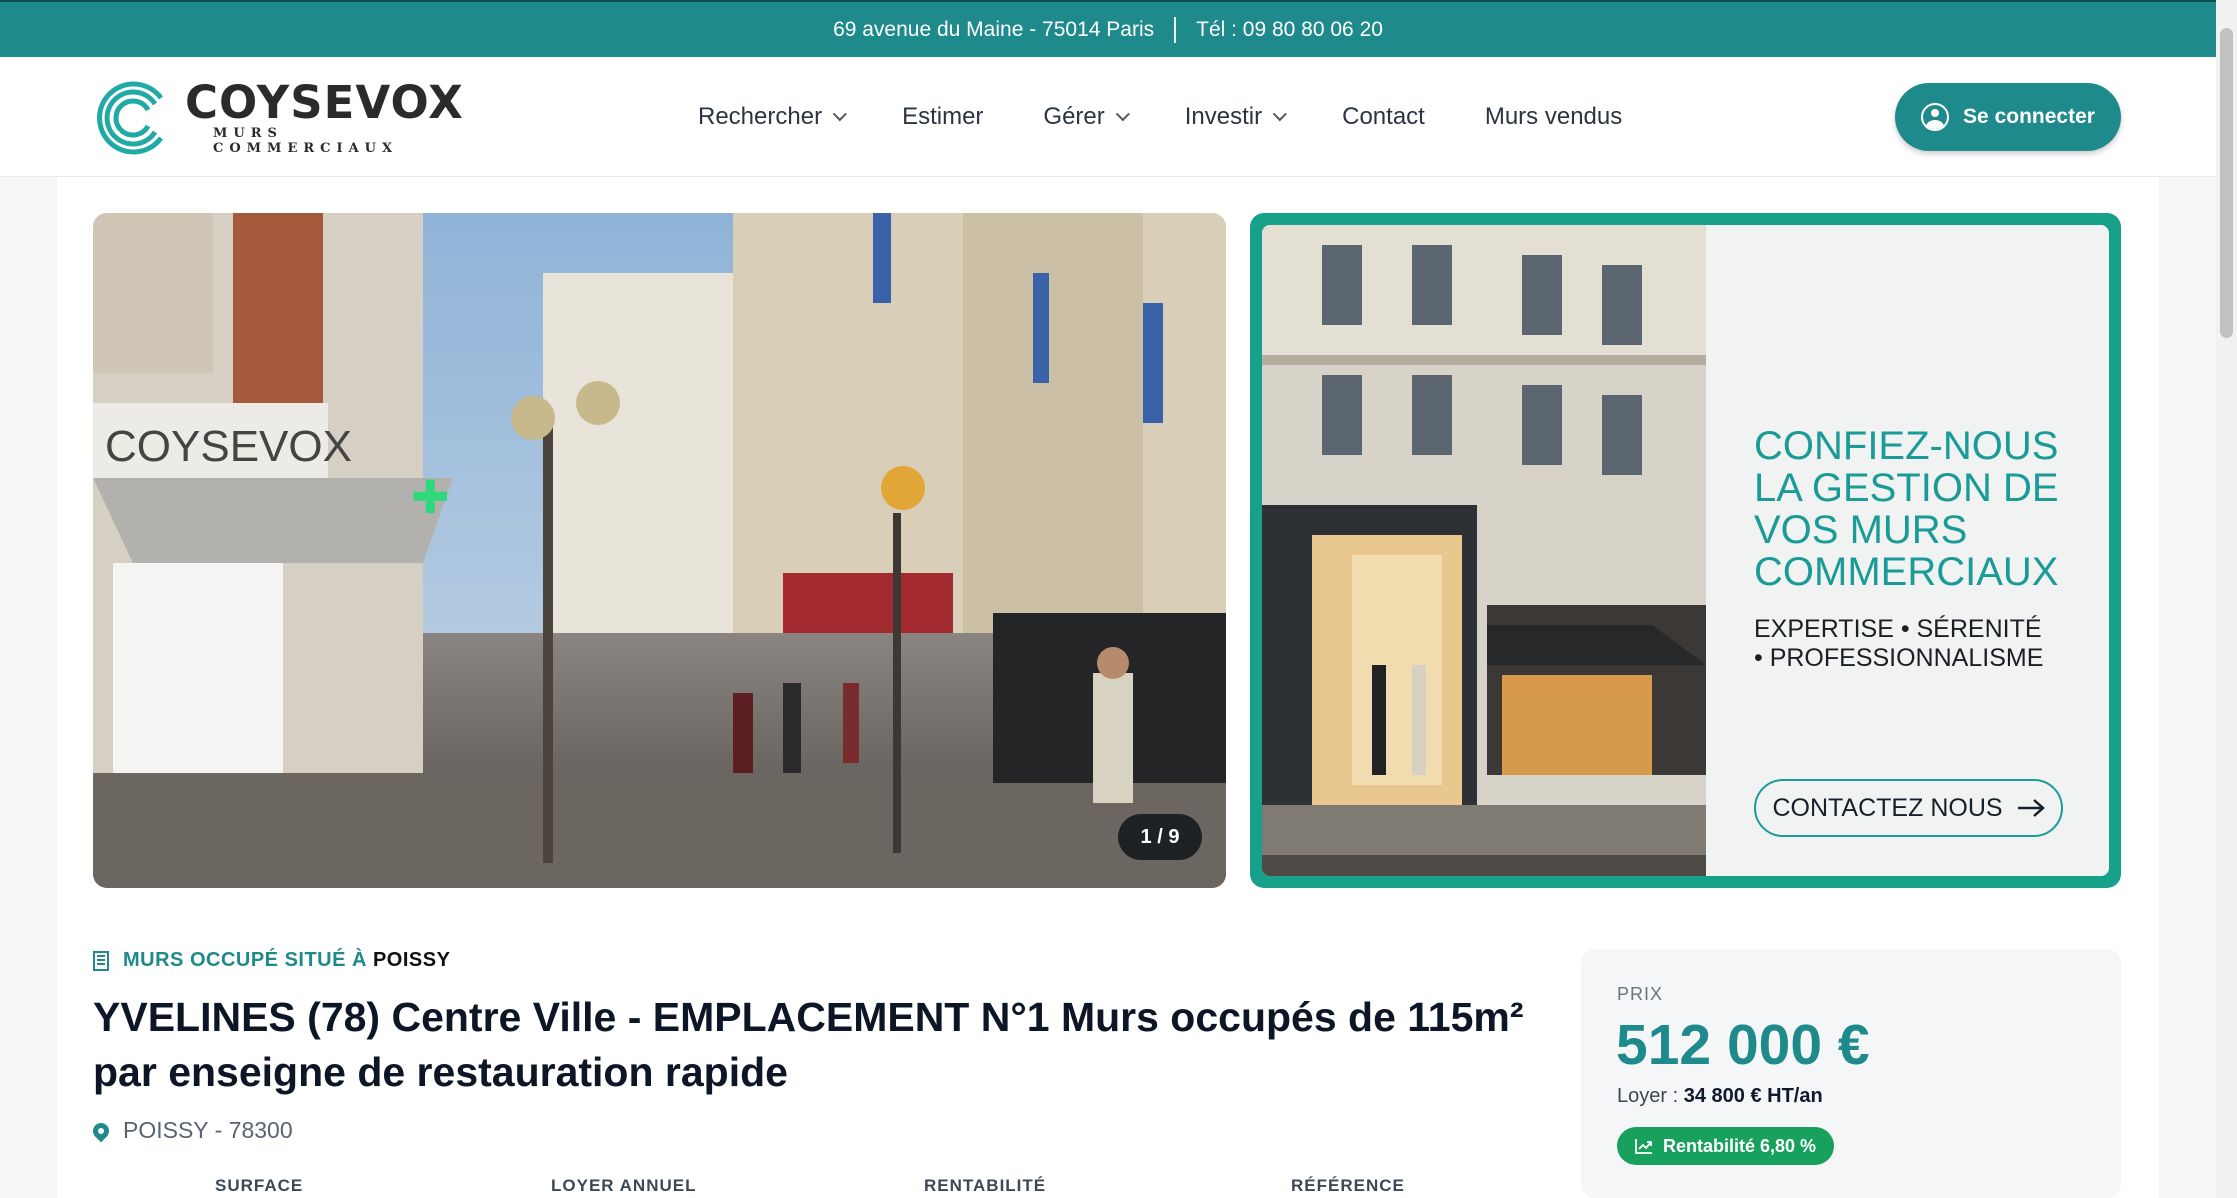  What do you see at coordinates (994, 29) in the screenshot?
I see `address-text: 69 avenue du Maine - 75014 Paris` at bounding box center [994, 29].